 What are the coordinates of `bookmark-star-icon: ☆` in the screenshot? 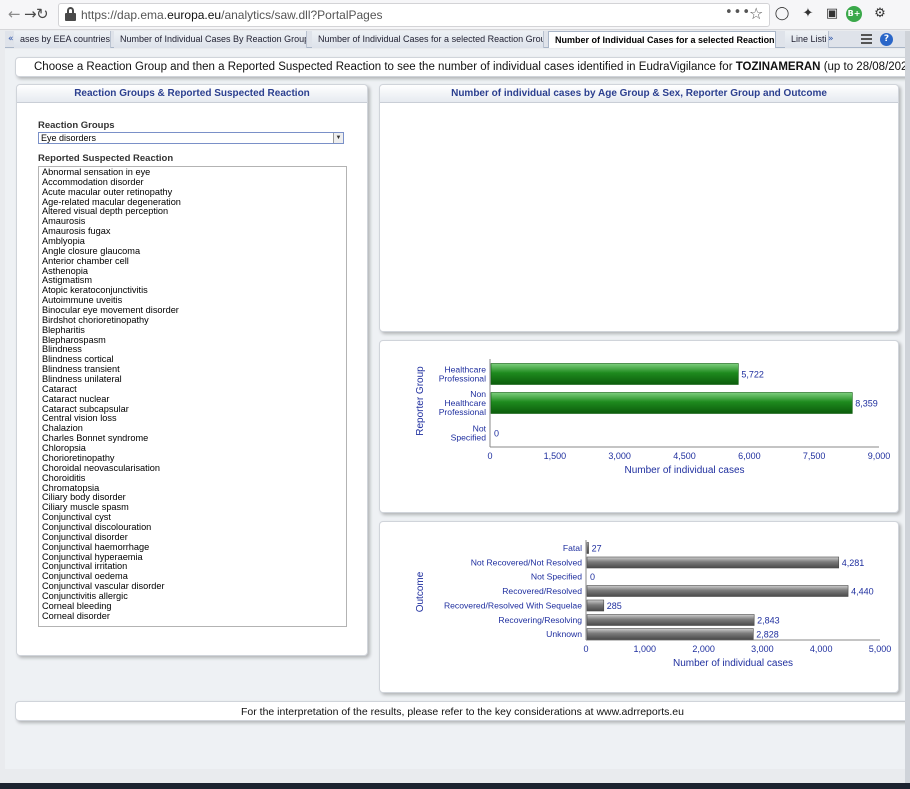 It's located at (756, 13).